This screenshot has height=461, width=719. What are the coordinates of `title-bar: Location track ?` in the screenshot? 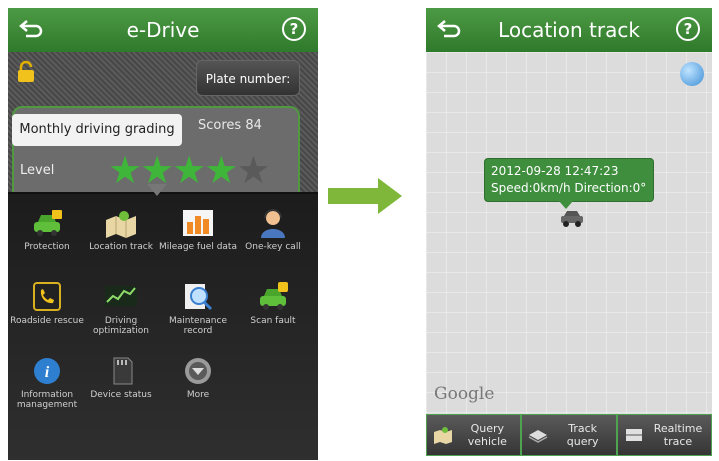 It's located at (569, 30).